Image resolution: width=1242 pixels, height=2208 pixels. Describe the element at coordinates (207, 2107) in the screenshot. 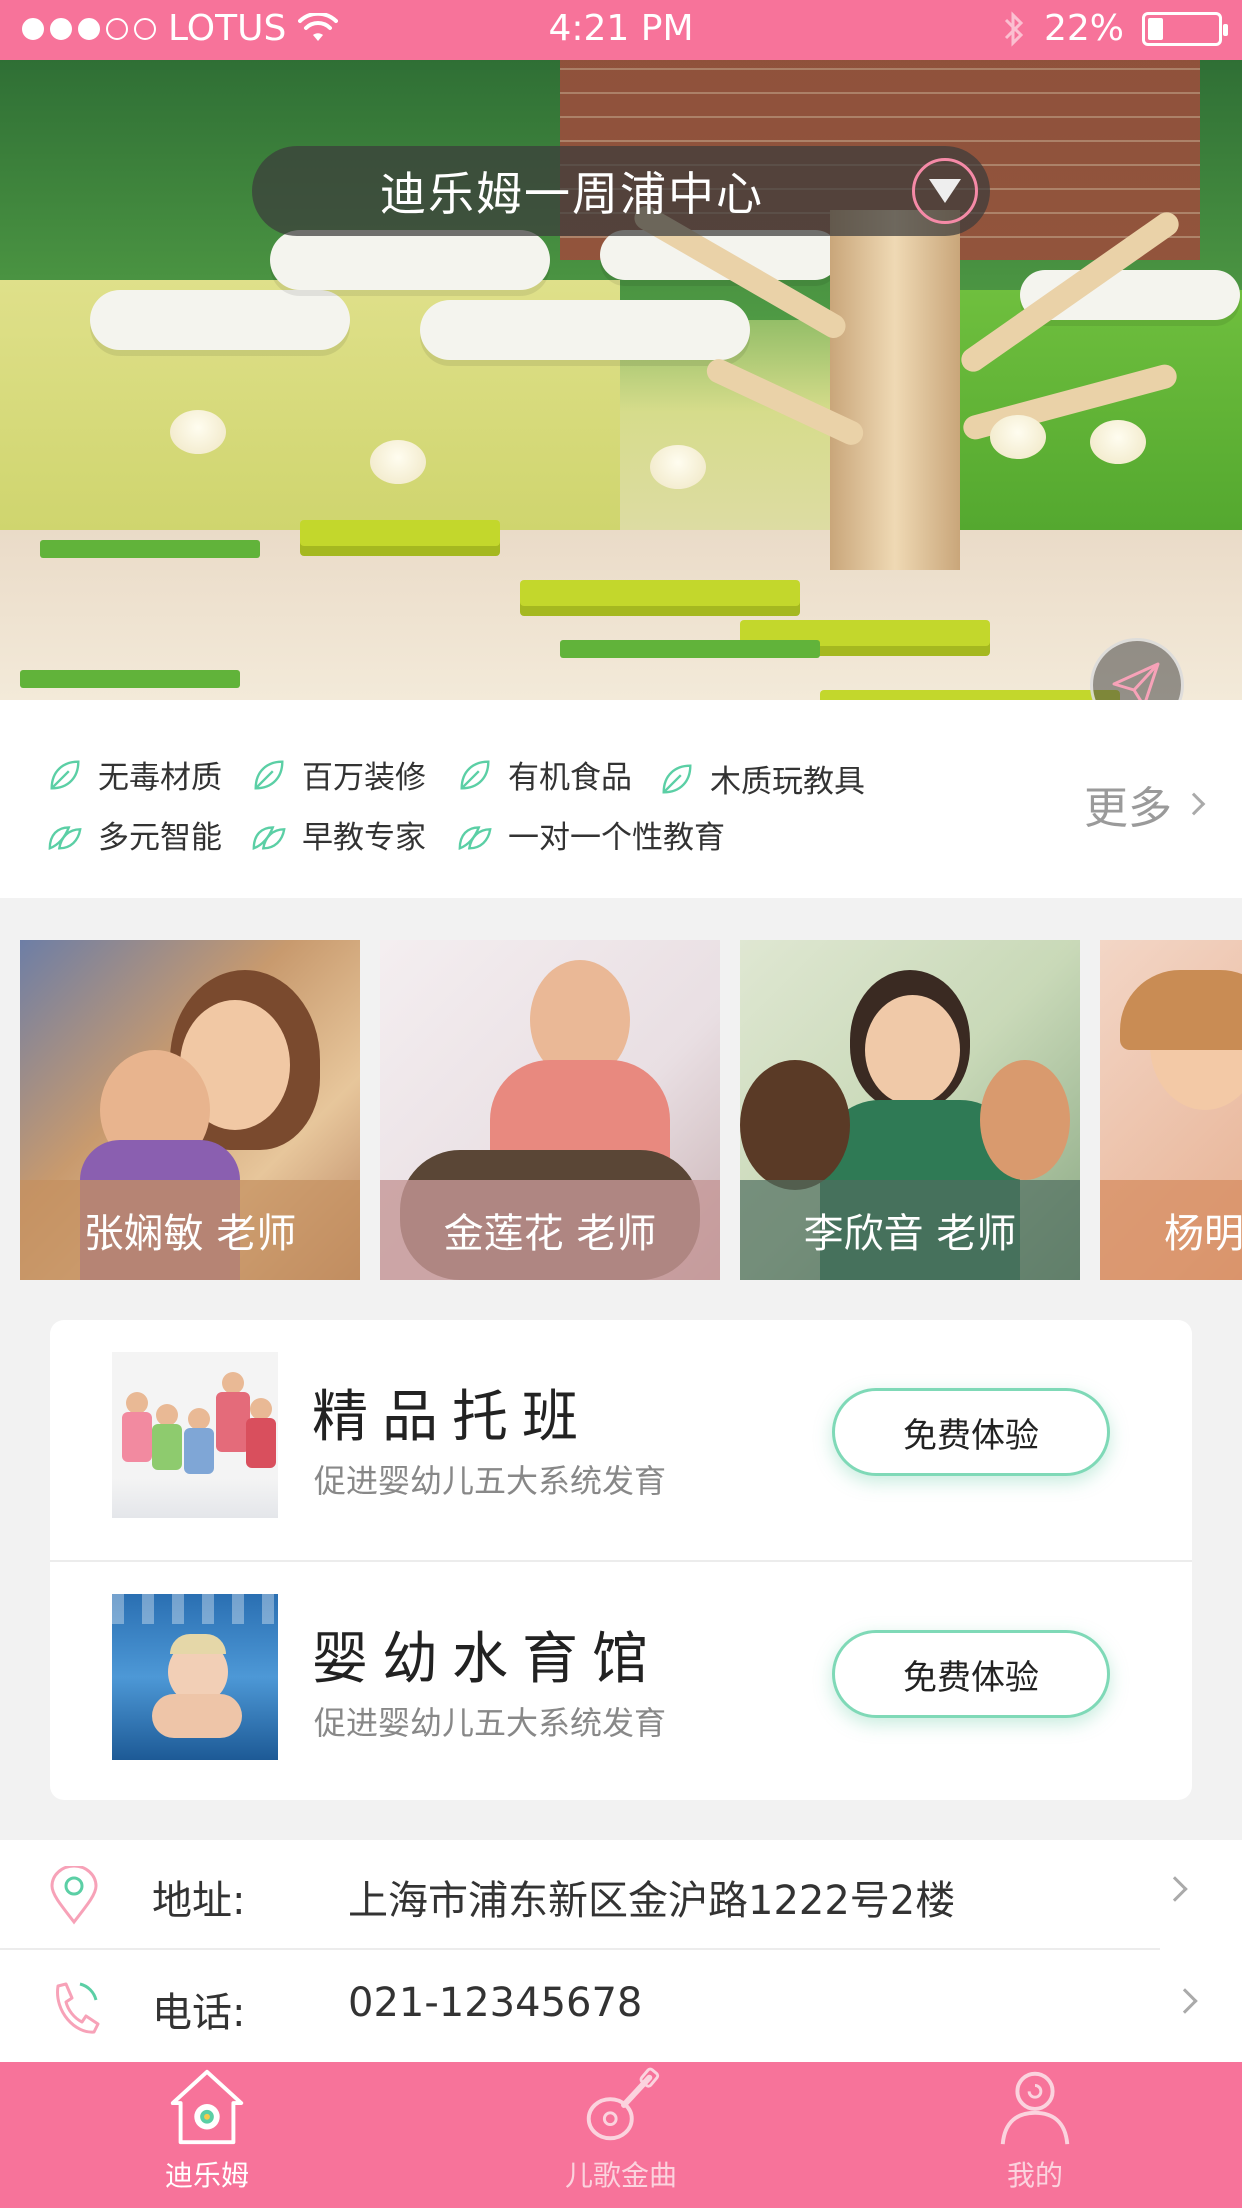

I see `house-icon` at that location.